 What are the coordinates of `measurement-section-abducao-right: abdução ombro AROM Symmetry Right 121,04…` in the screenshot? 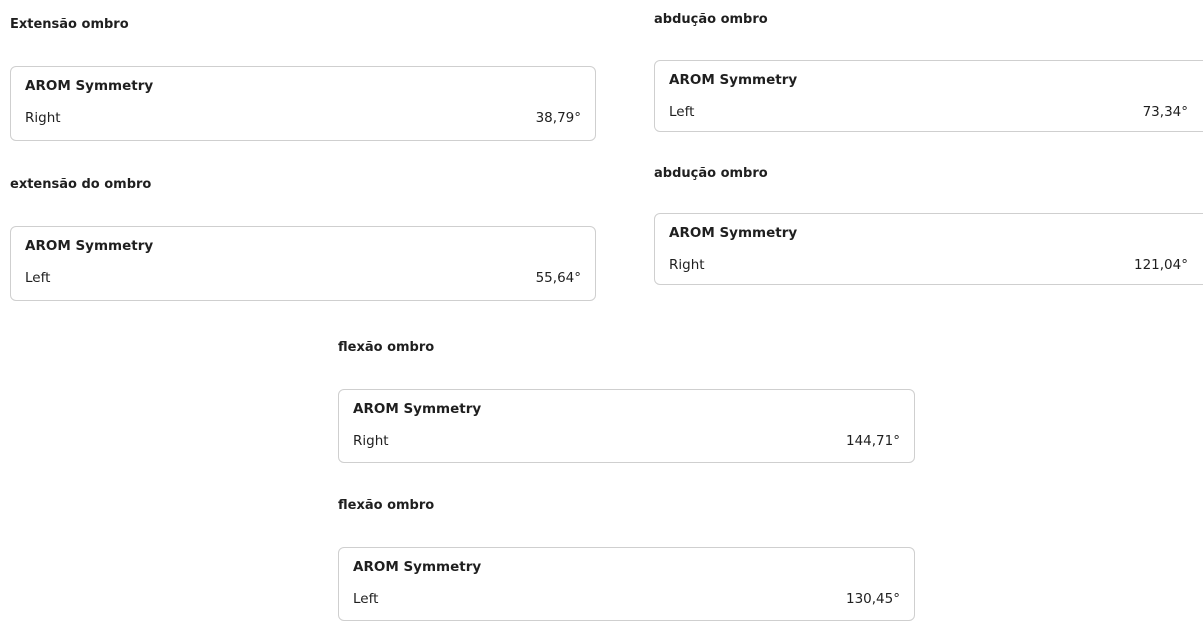 It's located at (928, 226).